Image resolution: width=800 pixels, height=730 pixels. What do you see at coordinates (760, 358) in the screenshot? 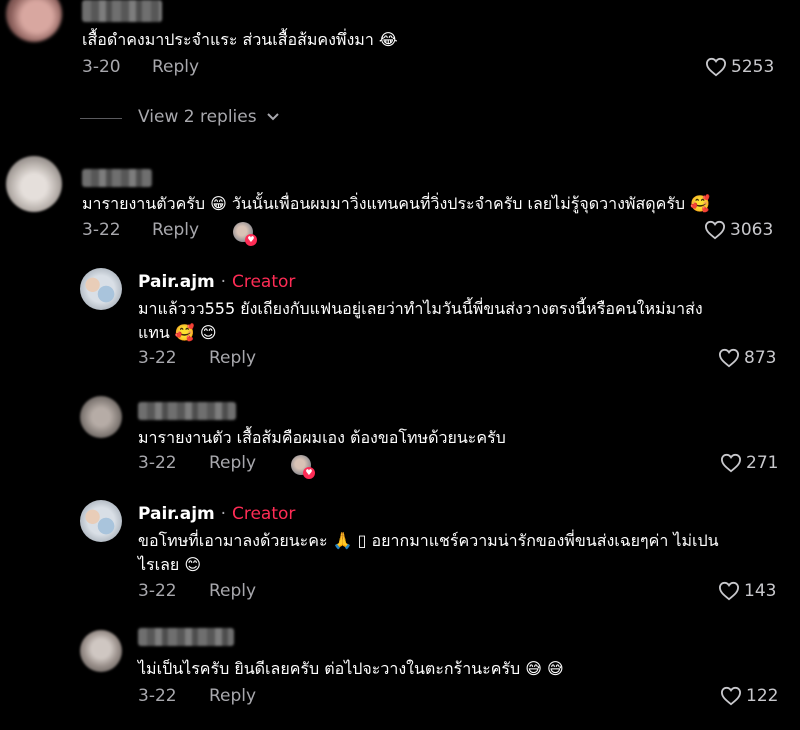
I see `like-count: 873` at bounding box center [760, 358].